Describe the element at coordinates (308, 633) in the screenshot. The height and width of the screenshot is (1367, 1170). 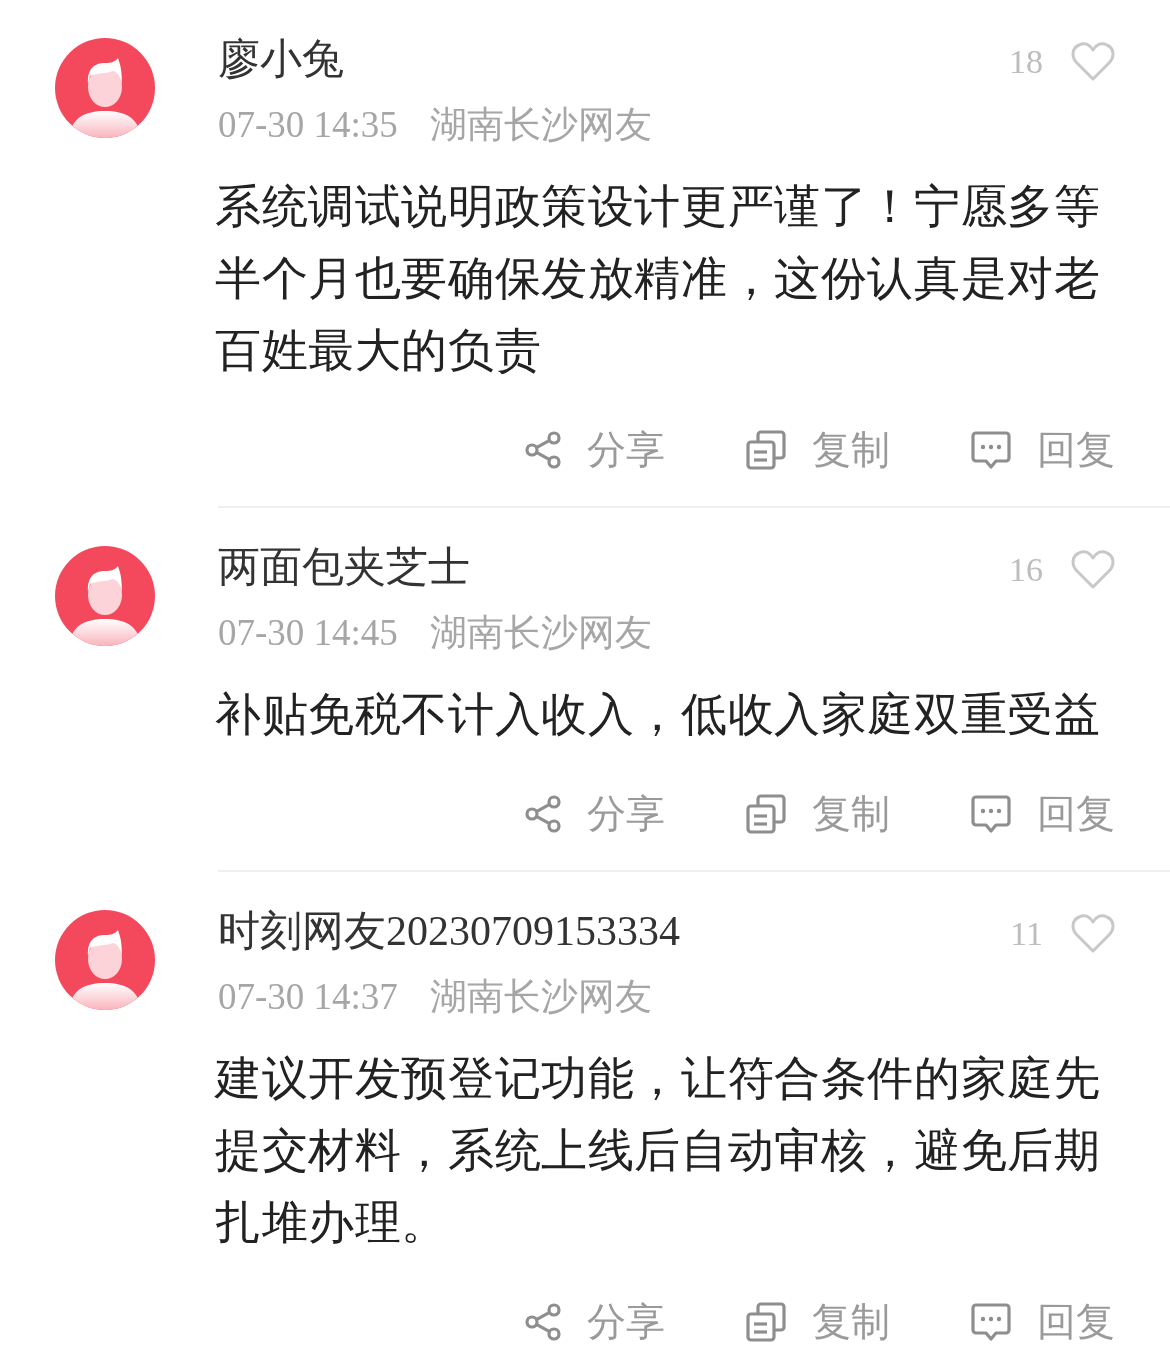
I see `comment-time: 07-30 14:45` at that location.